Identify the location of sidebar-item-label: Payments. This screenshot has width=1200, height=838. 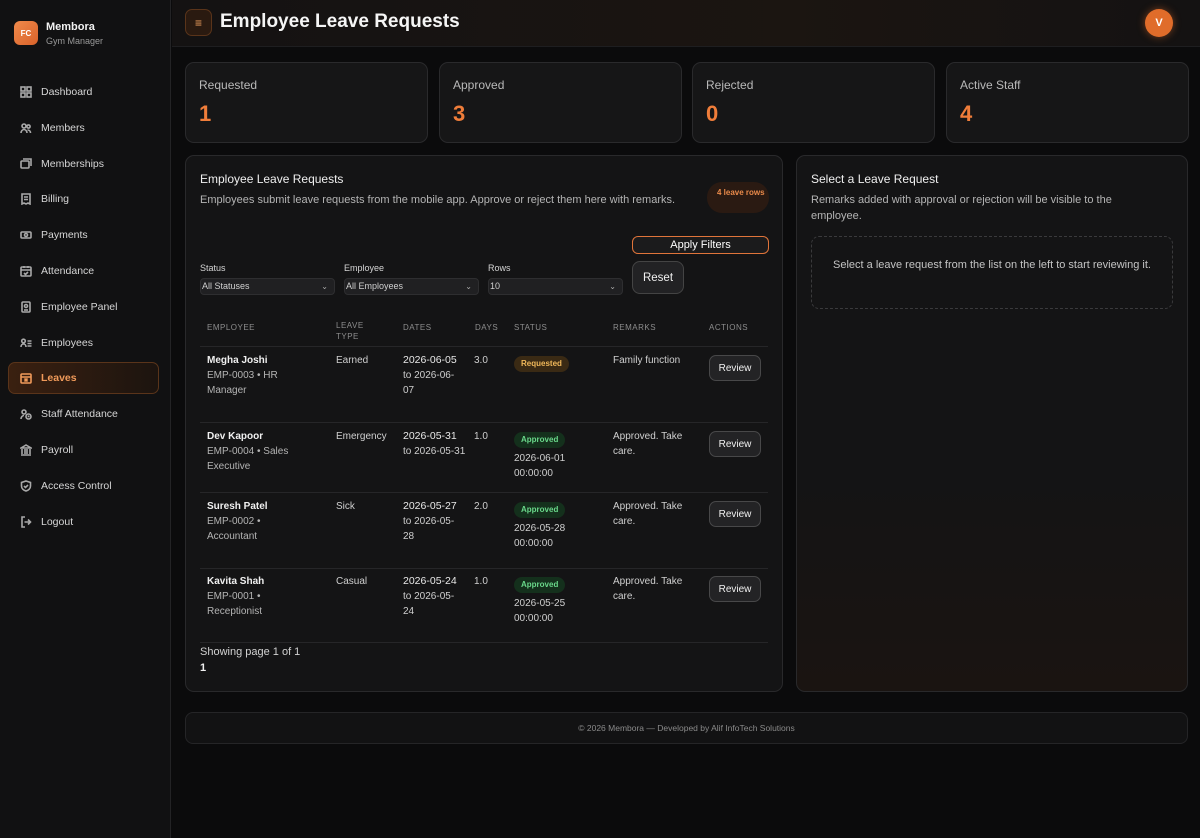
(64, 235).